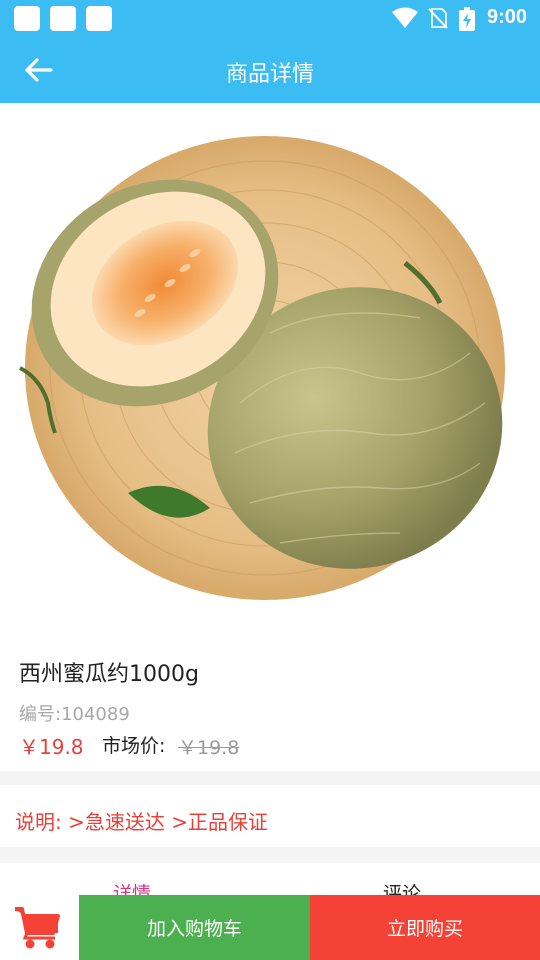 The width and height of the screenshot is (540, 960). I want to click on product-code: 编号:104089, so click(74, 714).